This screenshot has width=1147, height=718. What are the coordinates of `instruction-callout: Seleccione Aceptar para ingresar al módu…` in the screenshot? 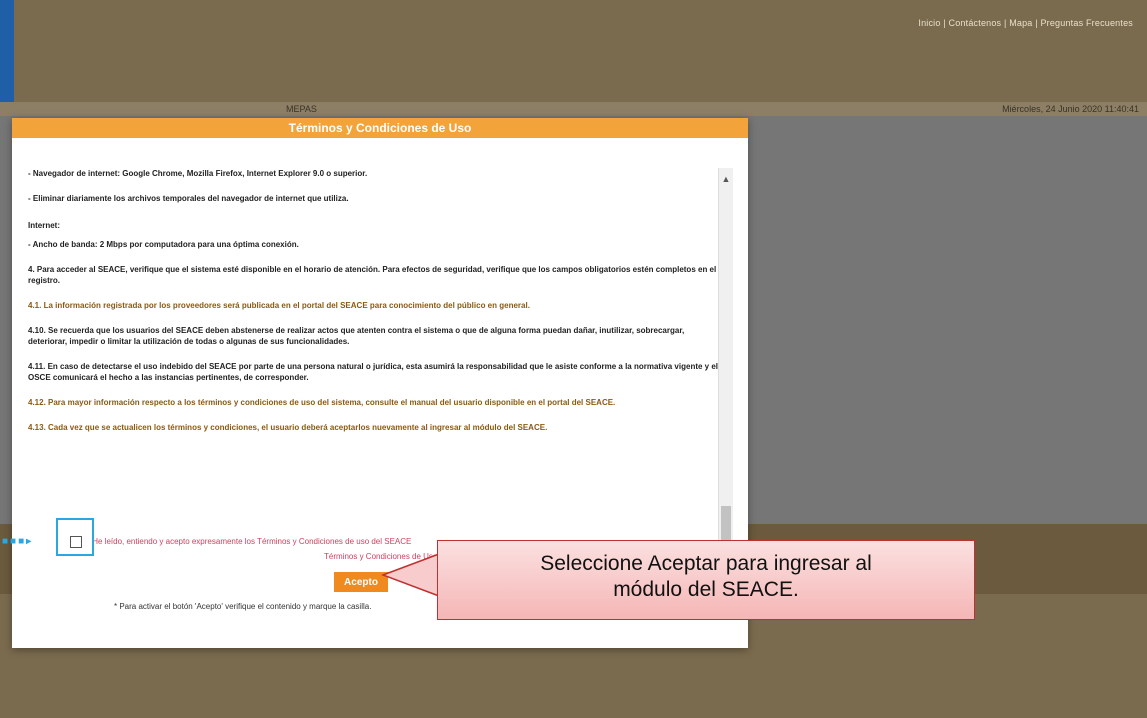 It's located at (706, 580).